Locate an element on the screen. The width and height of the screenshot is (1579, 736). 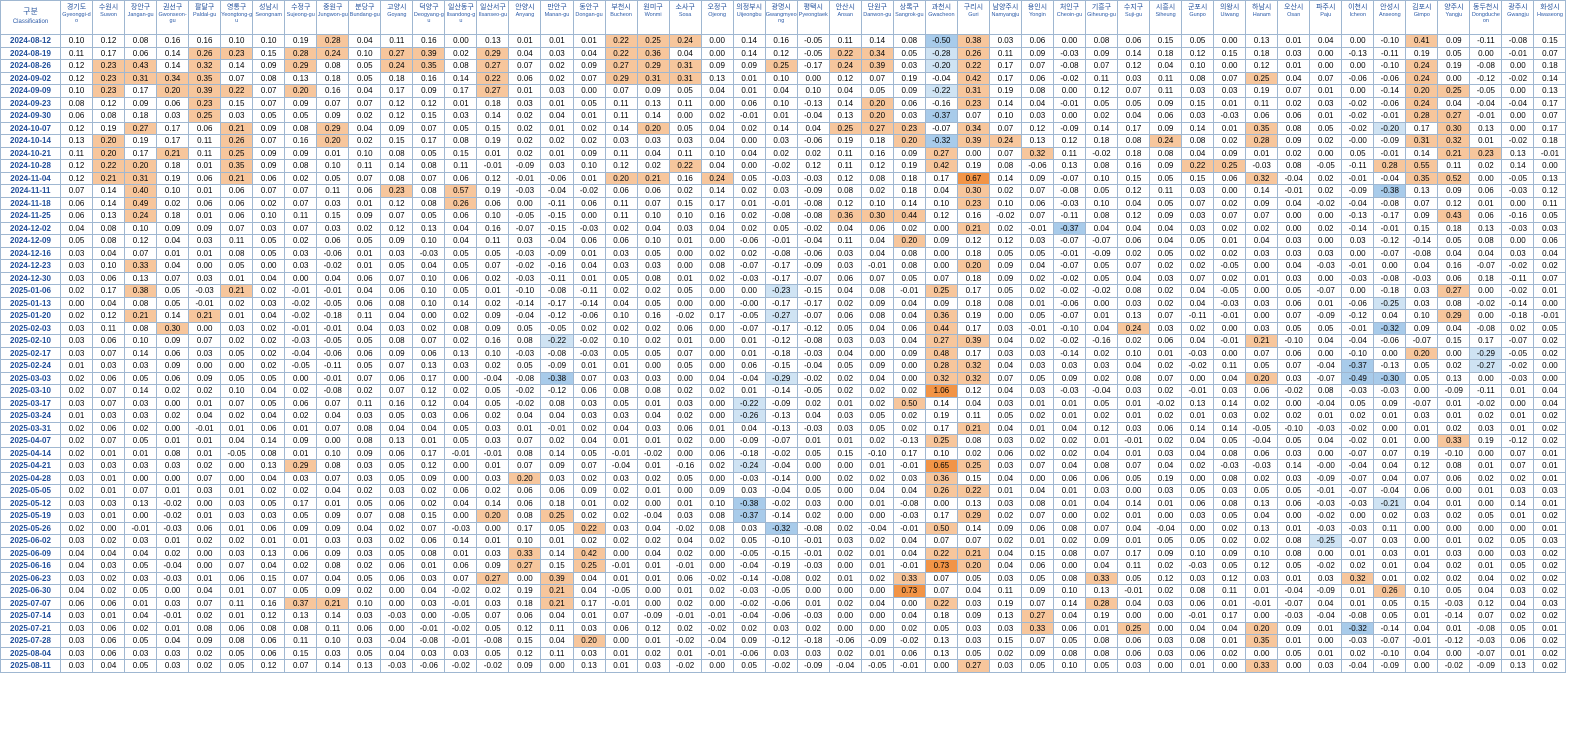
heatmap-cell: 1.06 is located at coordinates (941, 391).